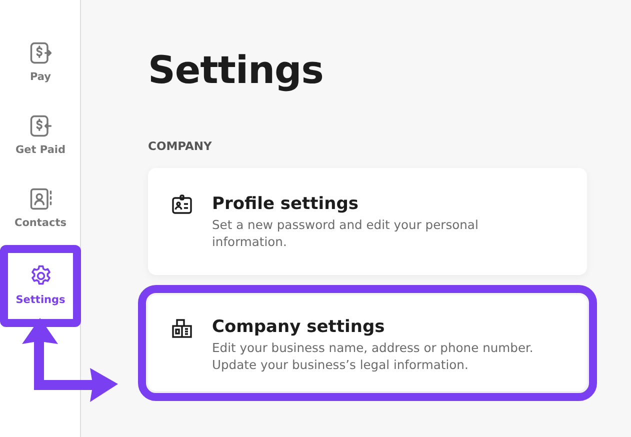 Image resolution: width=631 pixels, height=437 pixels. I want to click on sidebar-item: Settings, so click(40, 286).